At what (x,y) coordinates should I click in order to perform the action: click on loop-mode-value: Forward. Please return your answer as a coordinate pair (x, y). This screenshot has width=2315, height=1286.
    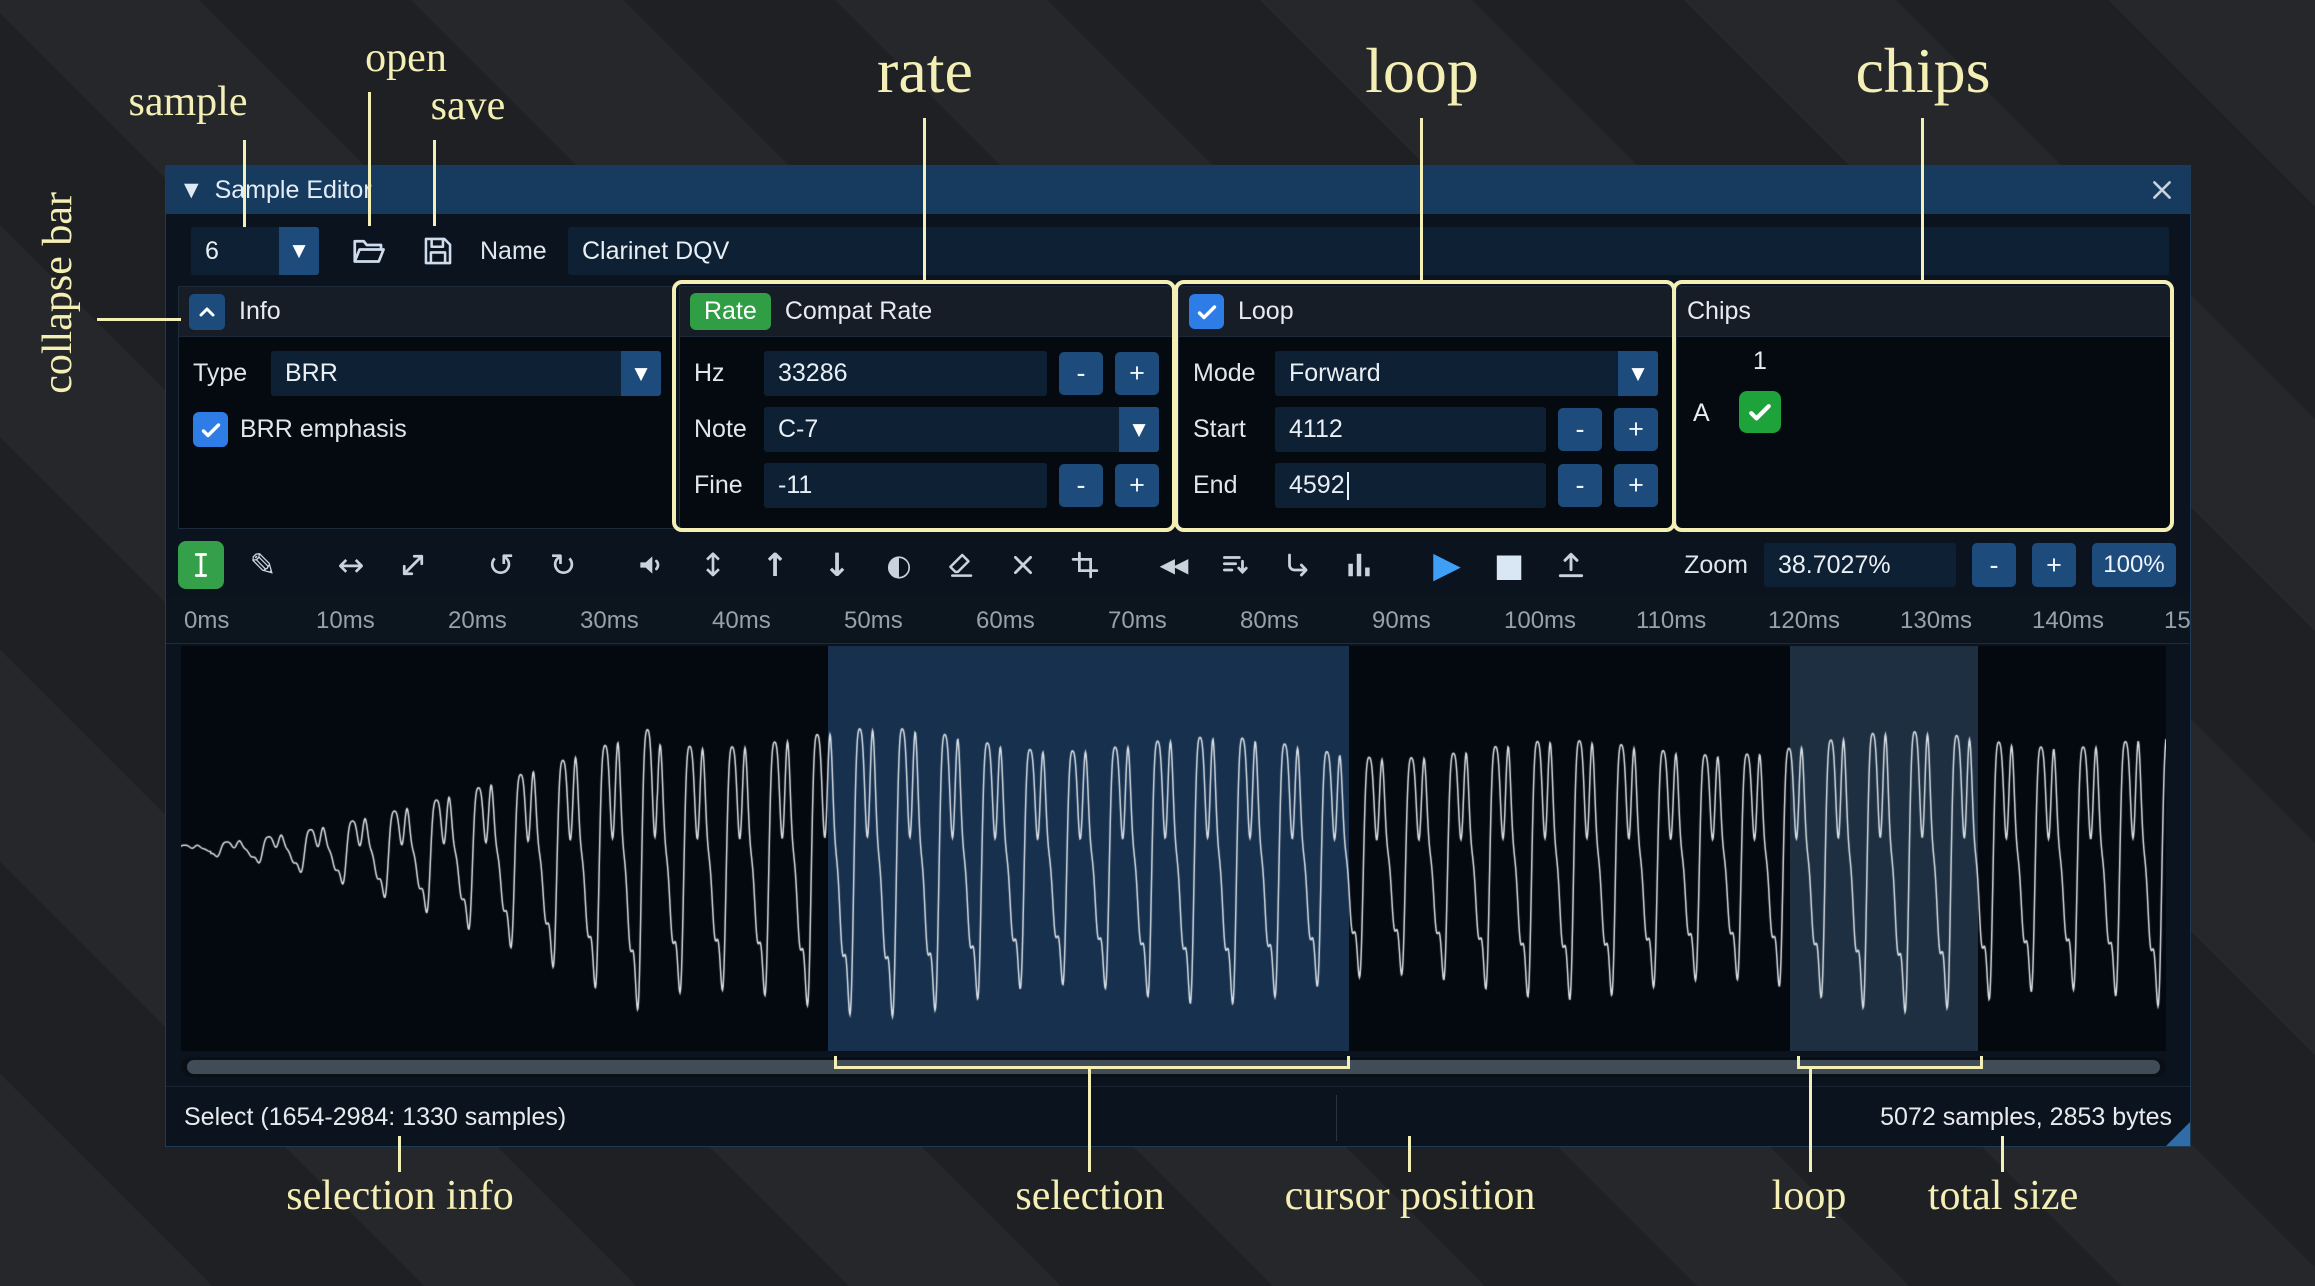
    Looking at the image, I should click on (1446, 373).